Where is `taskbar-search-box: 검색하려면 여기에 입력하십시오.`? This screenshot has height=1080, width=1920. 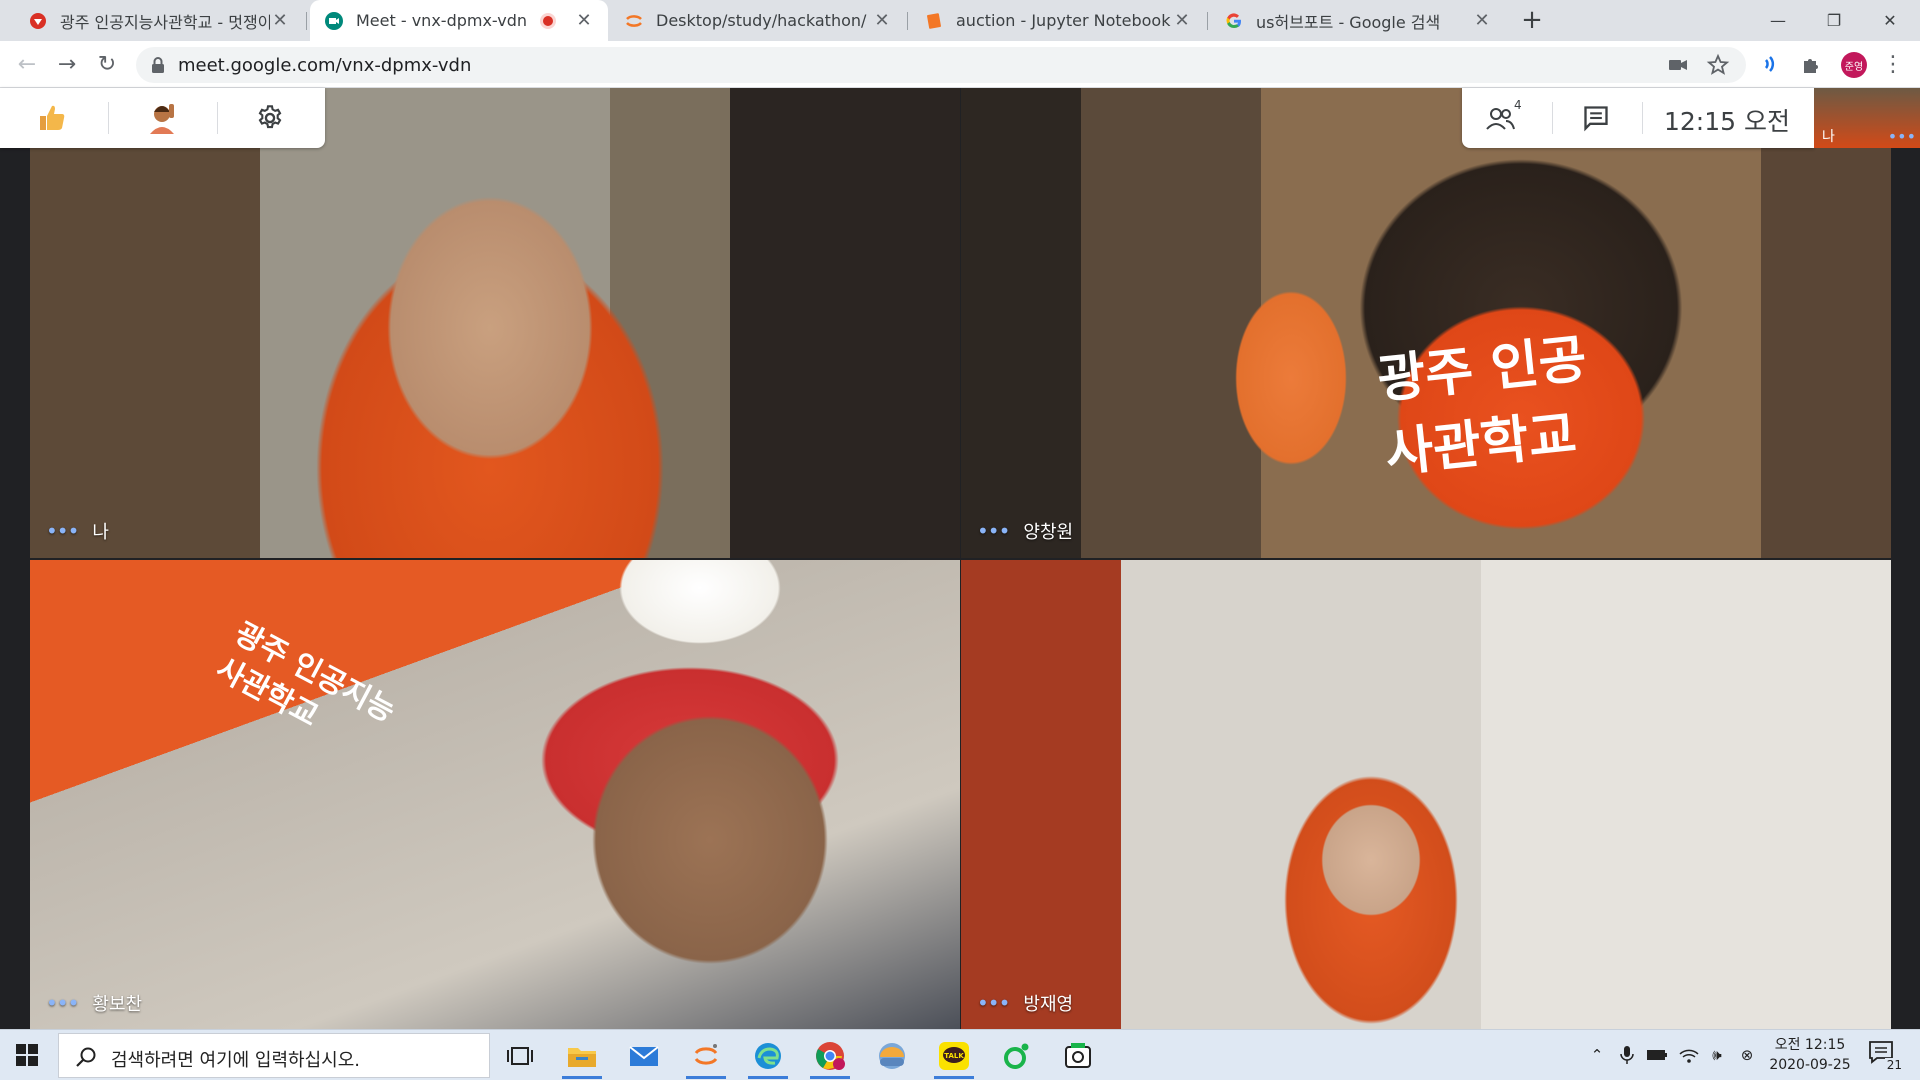
taskbar-search-box: 검색하려면 여기에 입력하십시오. is located at coordinates (274, 1055).